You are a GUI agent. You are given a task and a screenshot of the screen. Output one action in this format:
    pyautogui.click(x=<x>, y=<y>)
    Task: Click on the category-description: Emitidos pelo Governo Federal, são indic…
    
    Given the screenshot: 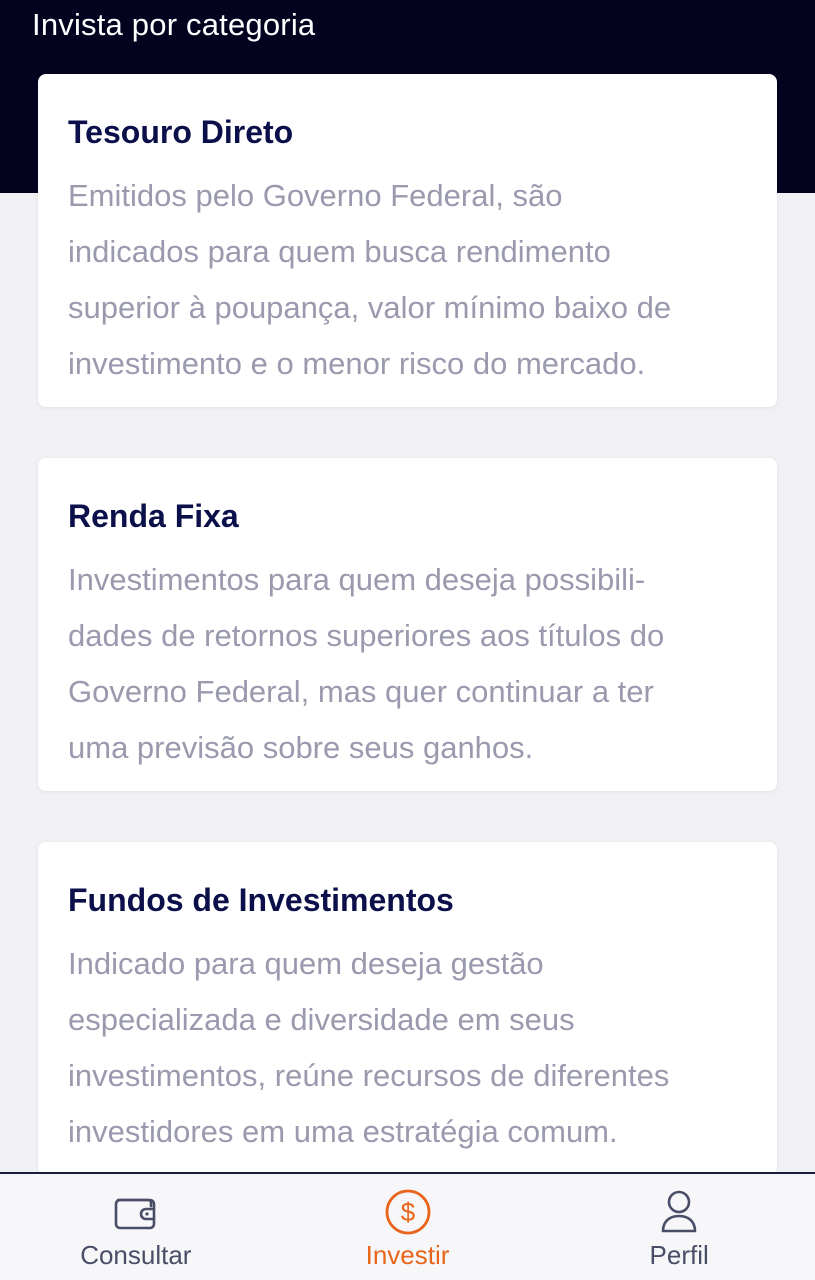 What is the action you would take?
    pyautogui.click(x=370, y=279)
    